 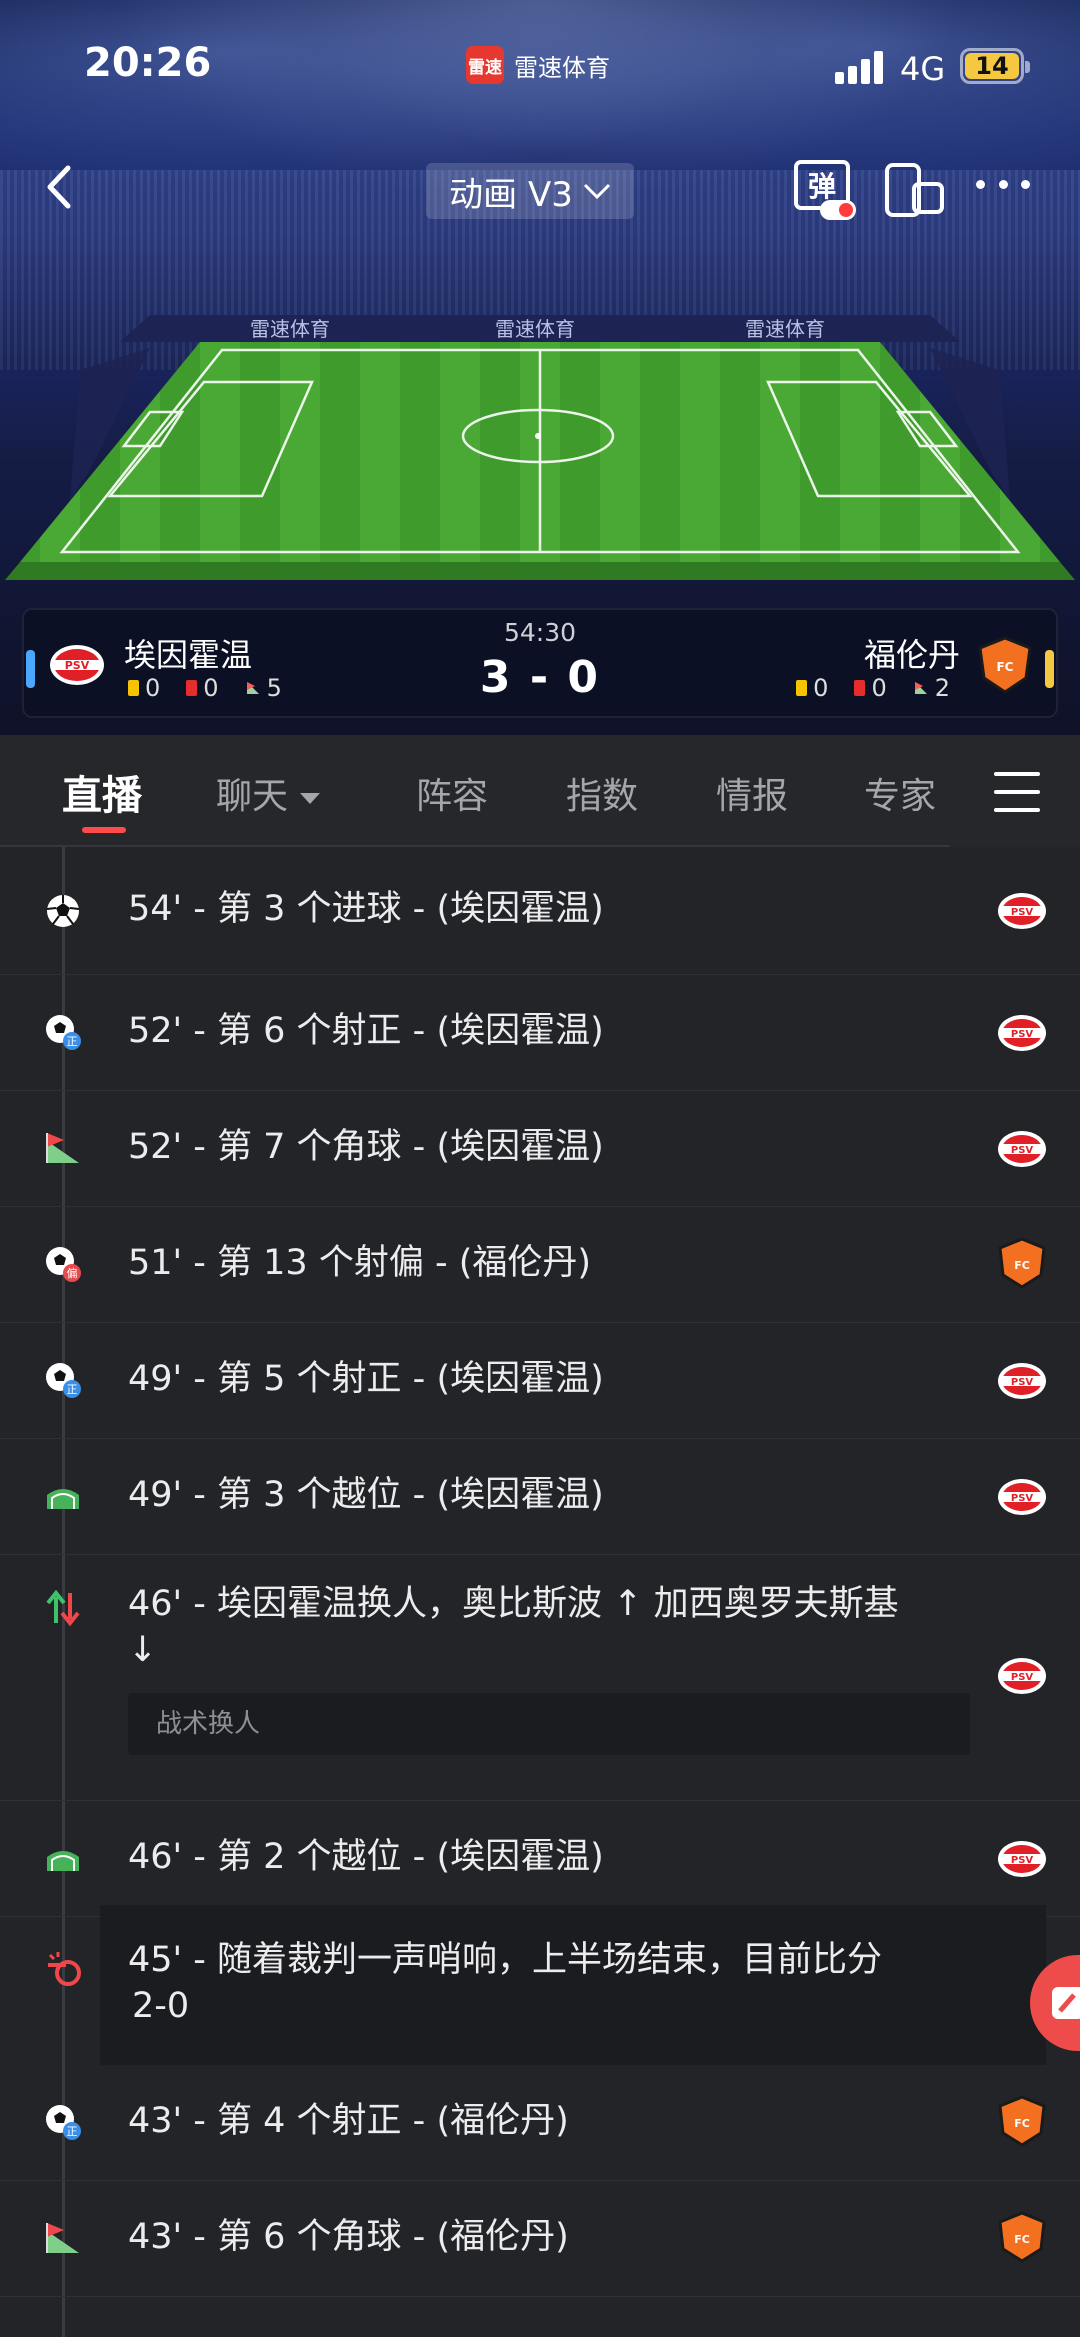 I want to click on event-text-cont: 2-0, so click(x=161, y=2006).